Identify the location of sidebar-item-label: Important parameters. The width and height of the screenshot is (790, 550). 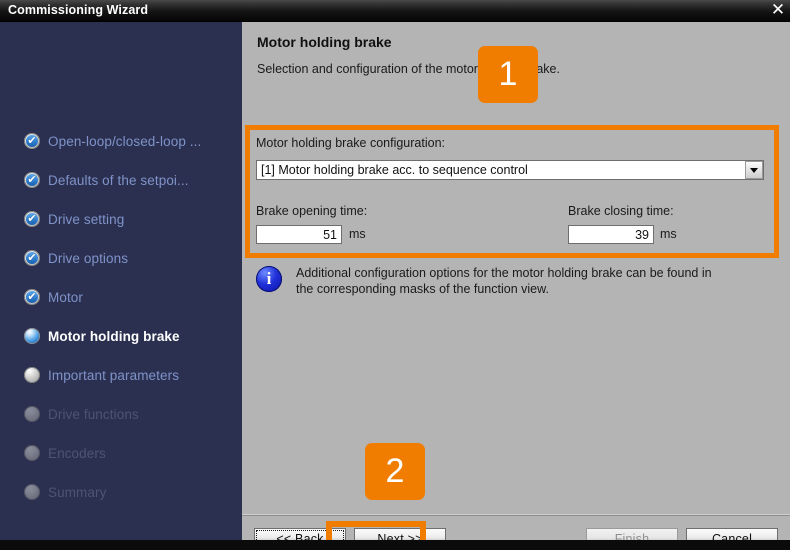
(114, 375).